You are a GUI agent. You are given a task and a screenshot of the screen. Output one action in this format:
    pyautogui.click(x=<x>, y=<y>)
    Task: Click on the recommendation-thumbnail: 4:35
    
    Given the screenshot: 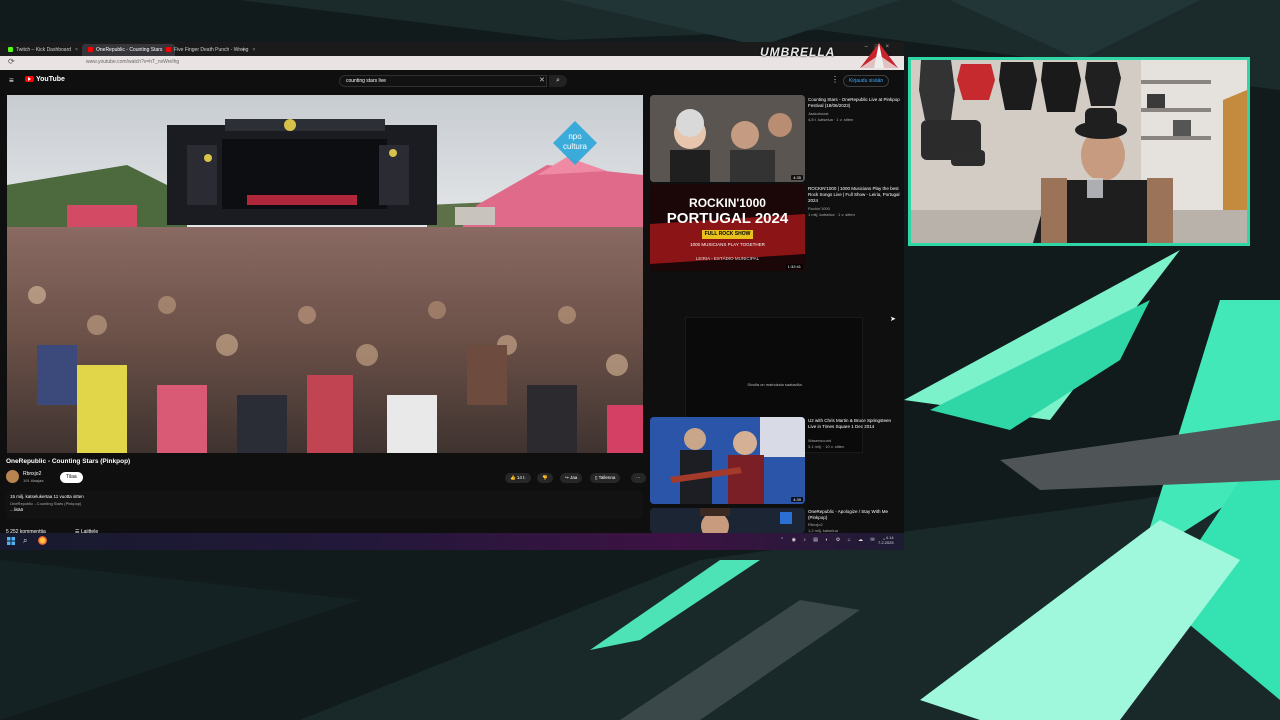 What is the action you would take?
    pyautogui.click(x=727, y=138)
    